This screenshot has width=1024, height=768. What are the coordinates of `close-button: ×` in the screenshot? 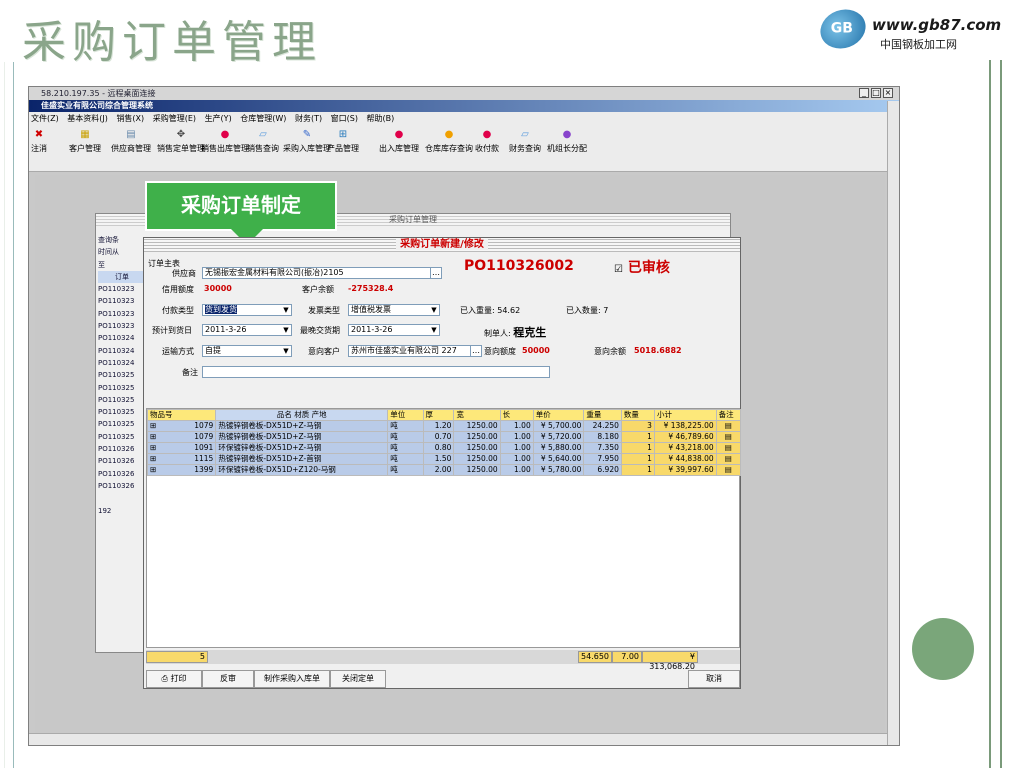 It's located at (888, 93).